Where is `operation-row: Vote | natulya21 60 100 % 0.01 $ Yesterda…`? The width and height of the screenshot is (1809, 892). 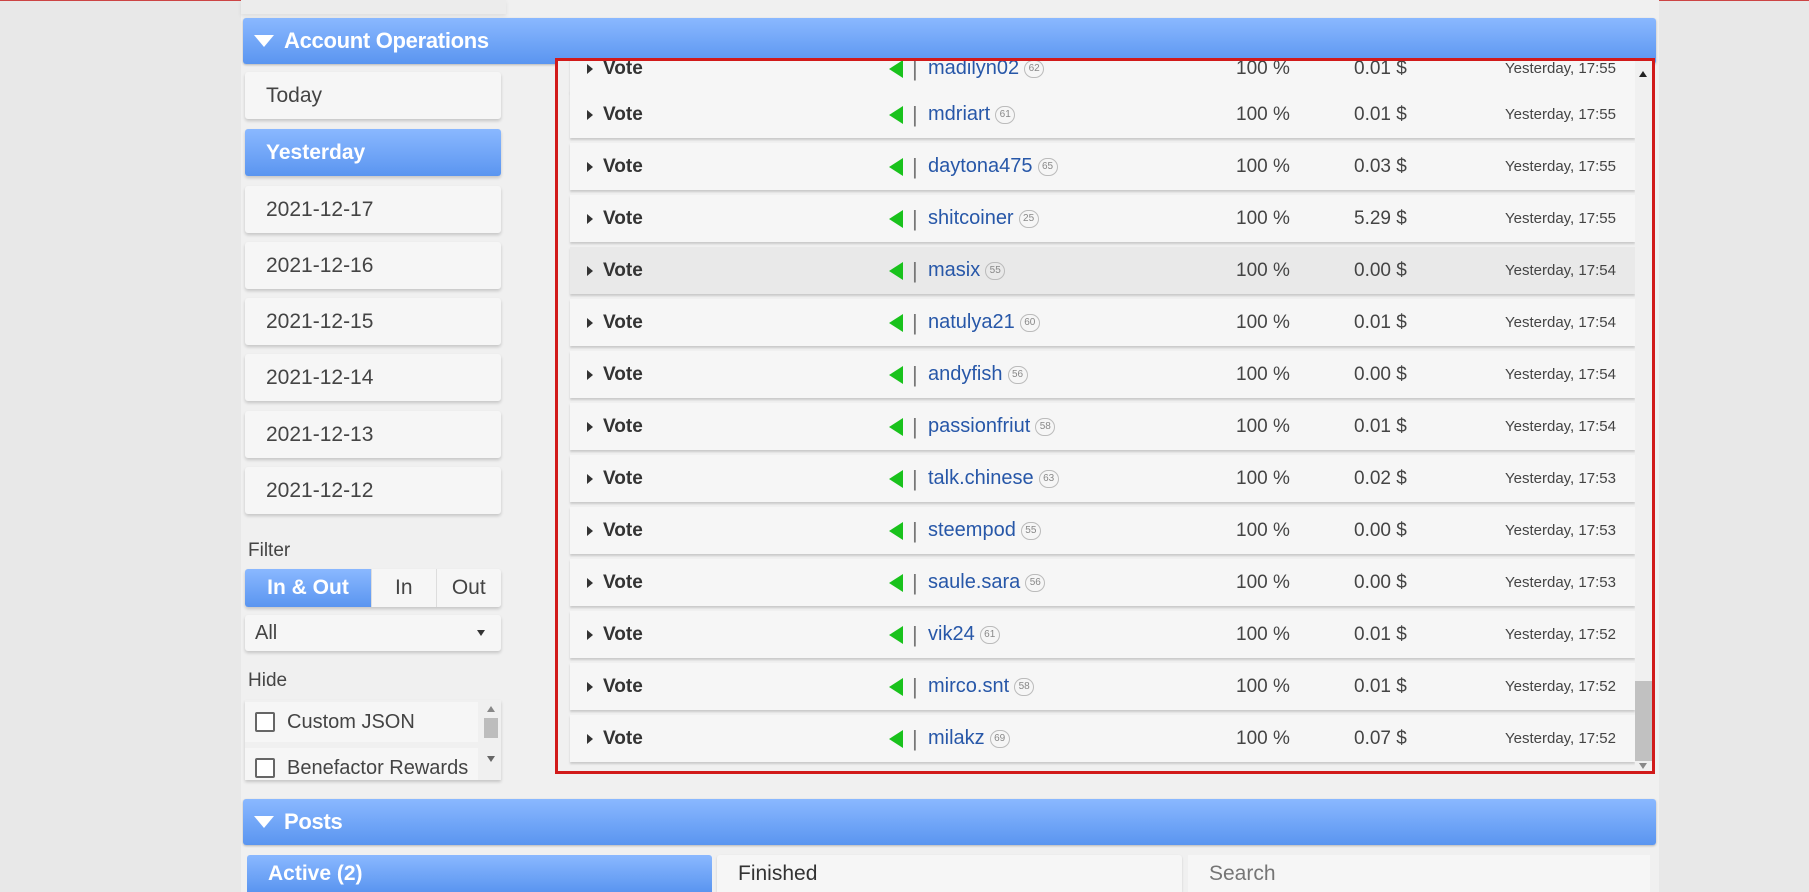 operation-row: Vote | natulya21 60 100 % 0.01 $ Yesterda… is located at coordinates (1102, 322).